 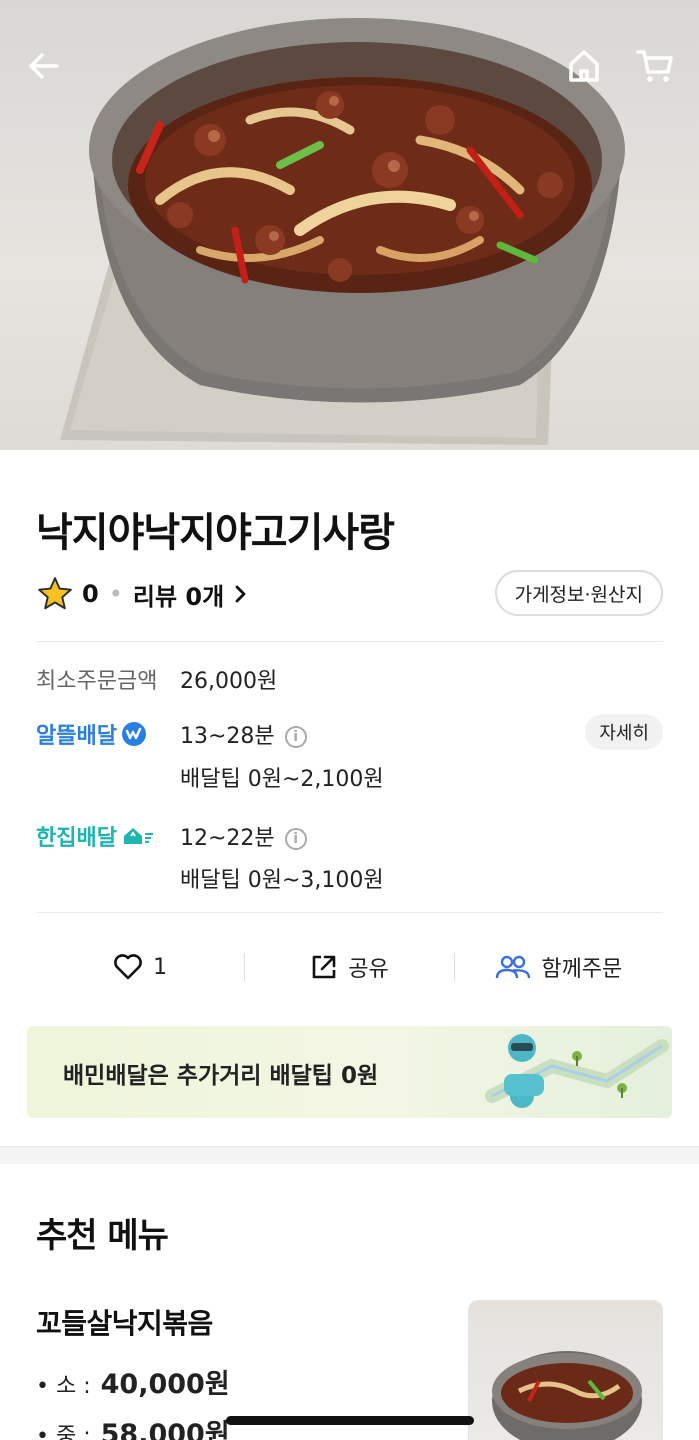 I want to click on details-button: 자세히, so click(x=624, y=732).